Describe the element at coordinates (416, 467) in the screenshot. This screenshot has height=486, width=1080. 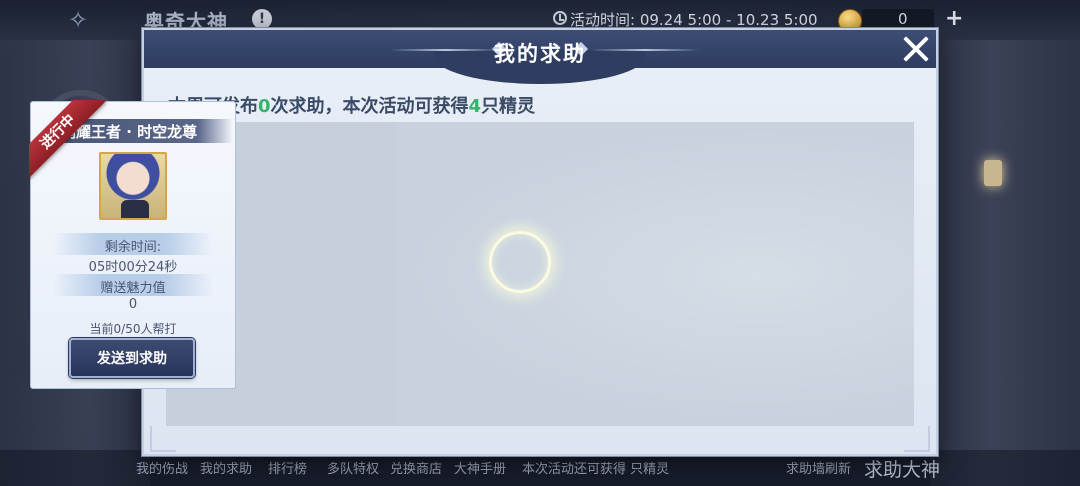
I see `nav-exchange-shop: 兑换商店` at that location.